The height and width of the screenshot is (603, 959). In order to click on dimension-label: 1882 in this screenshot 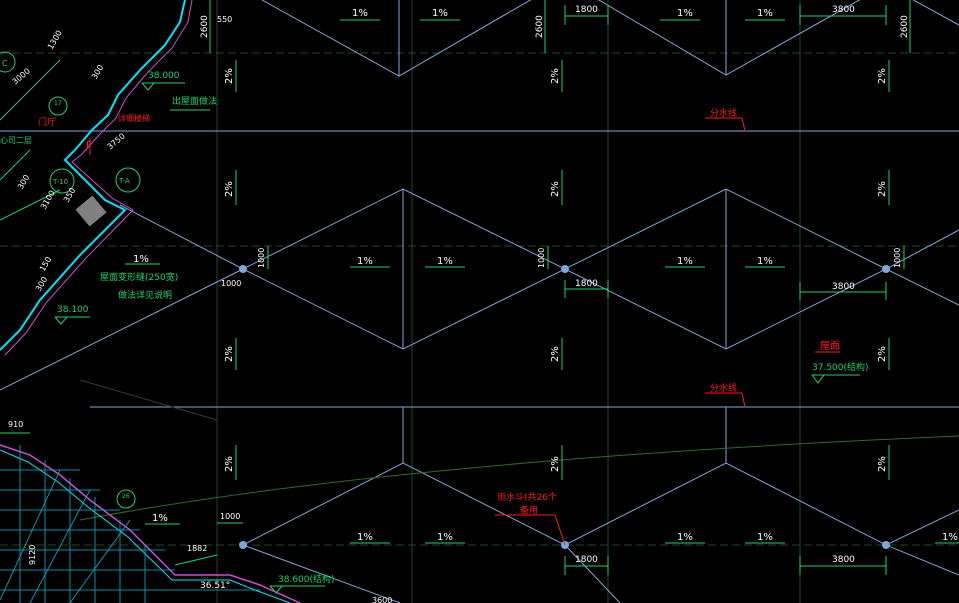, I will do `click(197, 548)`.